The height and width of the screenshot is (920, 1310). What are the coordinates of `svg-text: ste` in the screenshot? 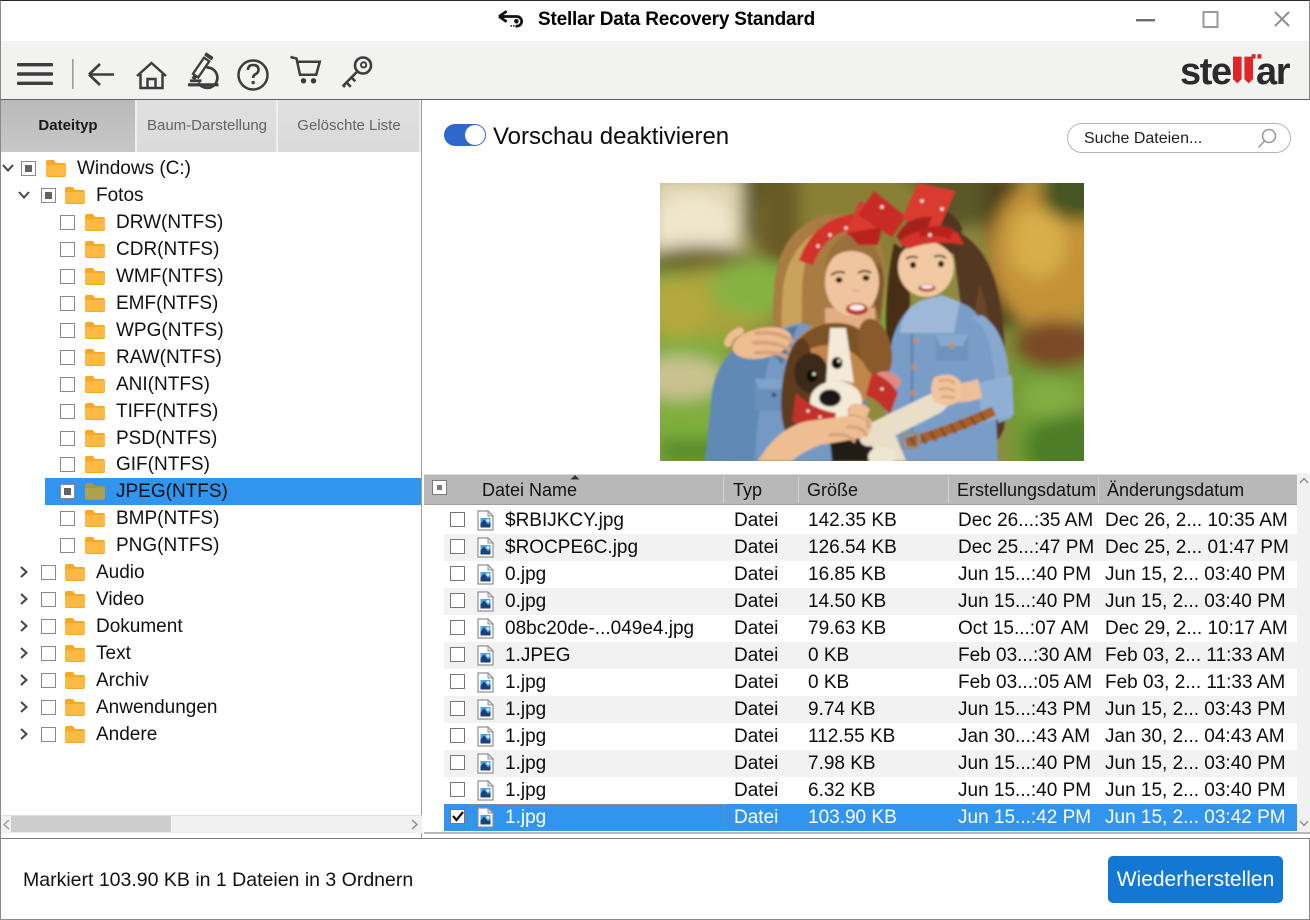 It's located at (1205, 72).